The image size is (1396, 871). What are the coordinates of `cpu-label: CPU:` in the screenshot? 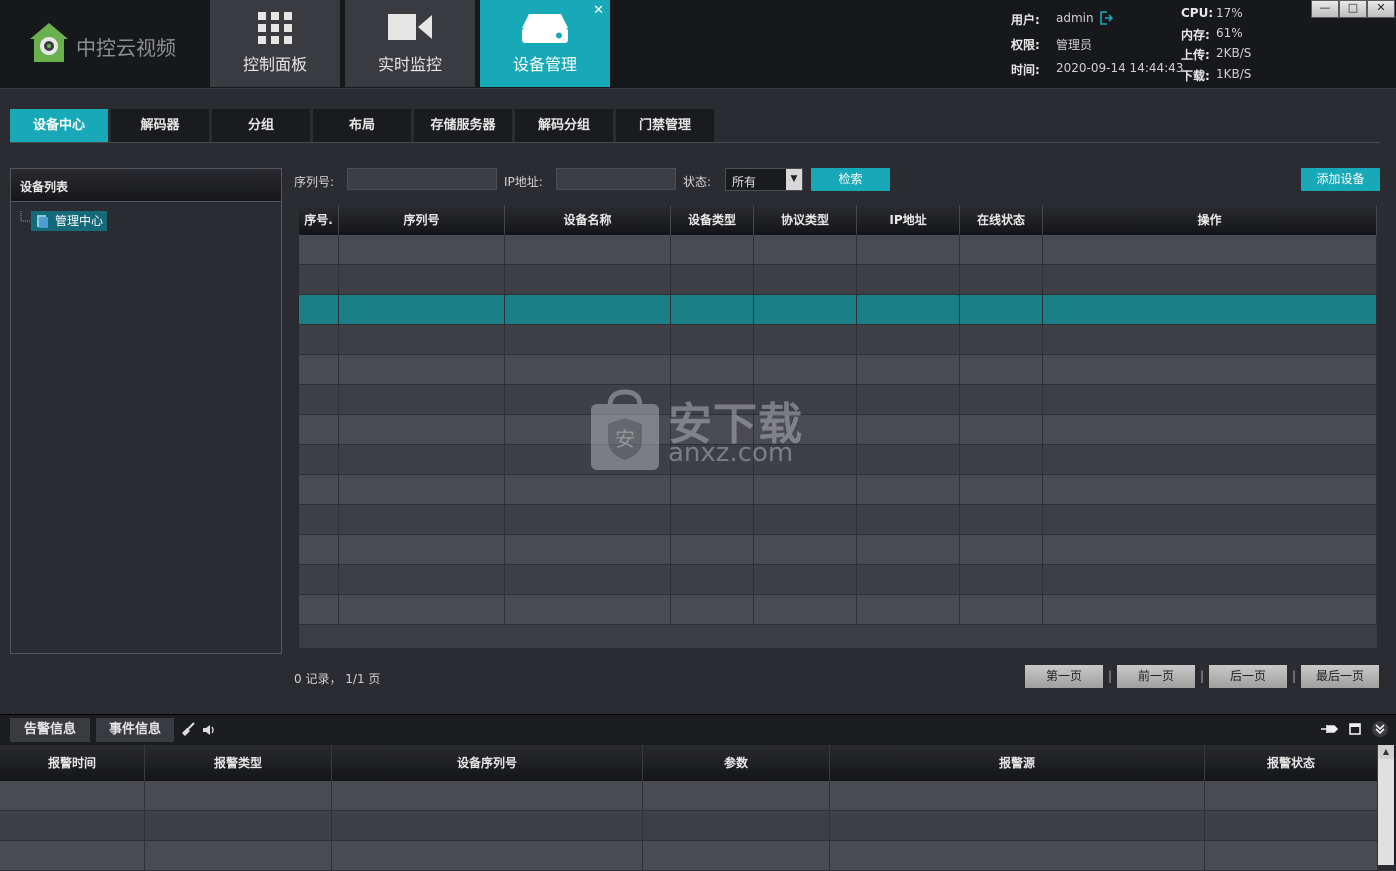 It's located at (1197, 13).